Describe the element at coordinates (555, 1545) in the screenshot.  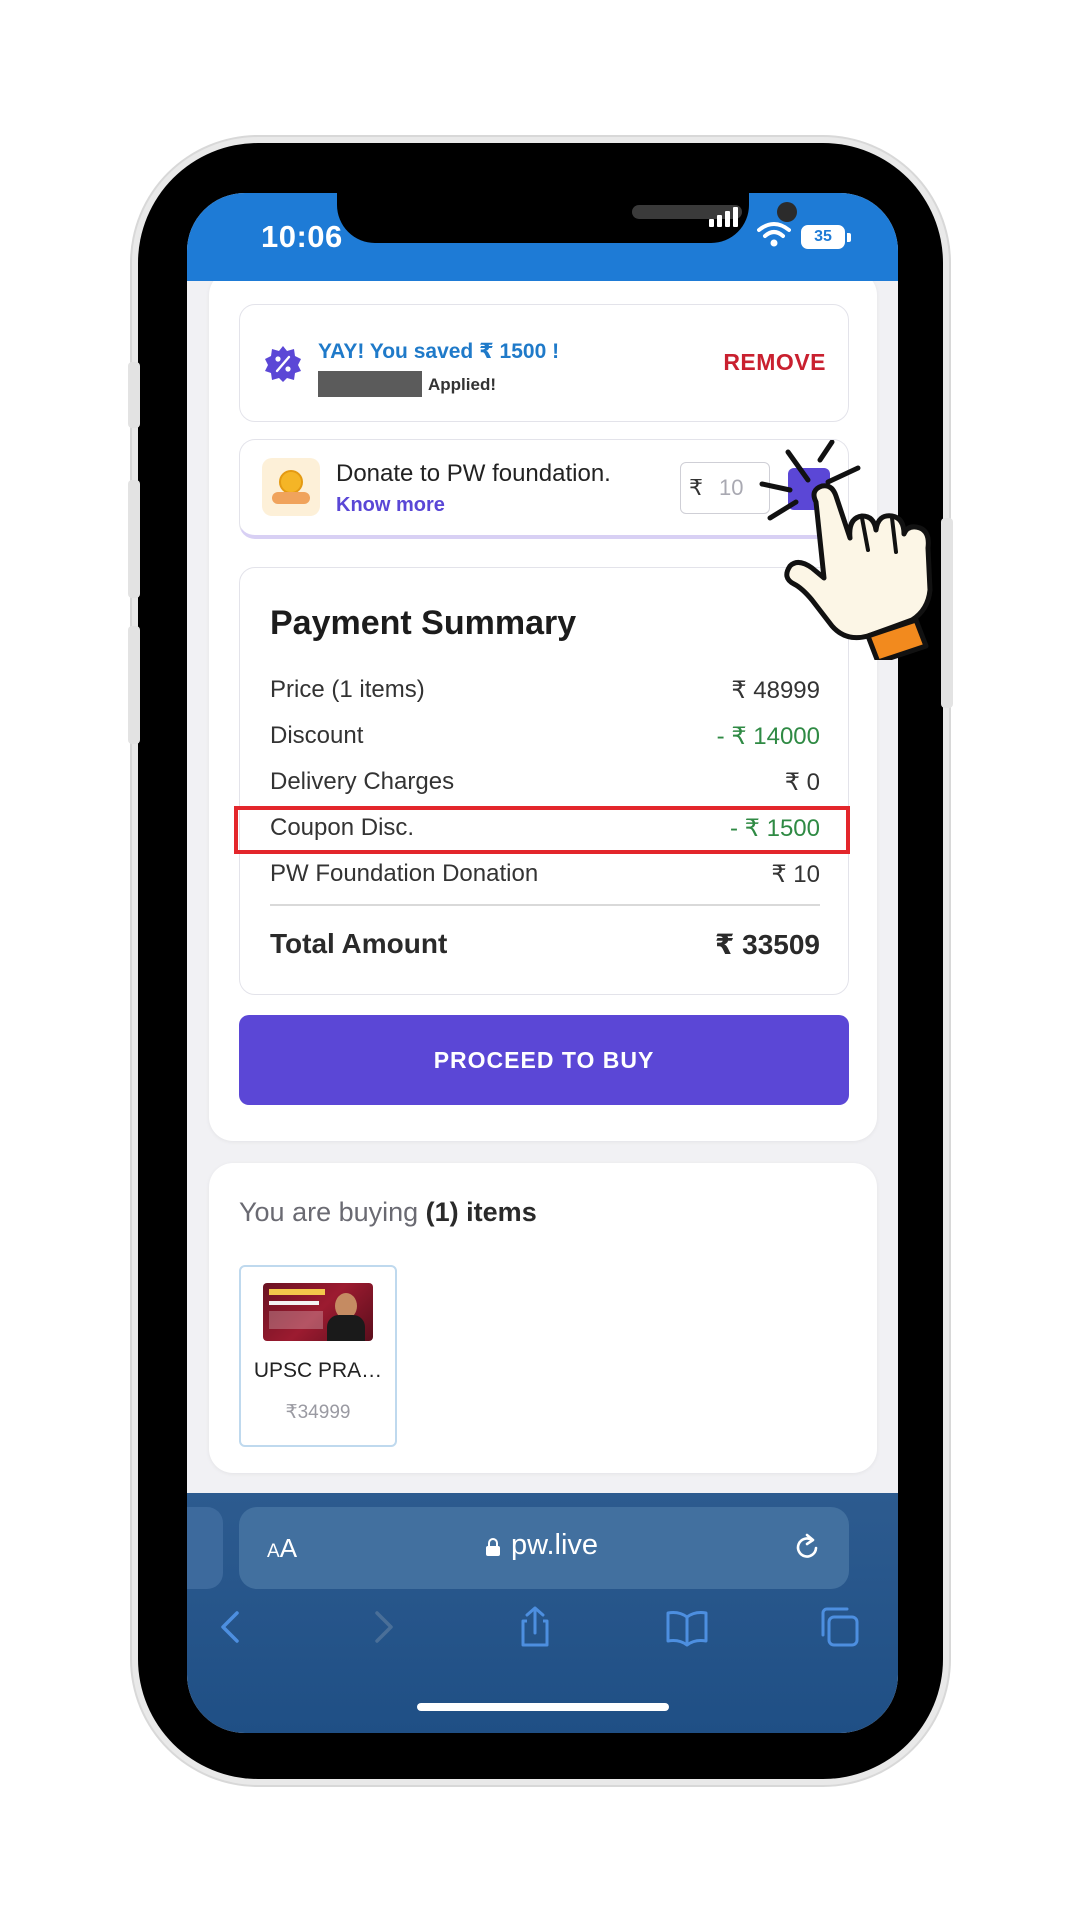
I see `url-text: pw.live` at that location.